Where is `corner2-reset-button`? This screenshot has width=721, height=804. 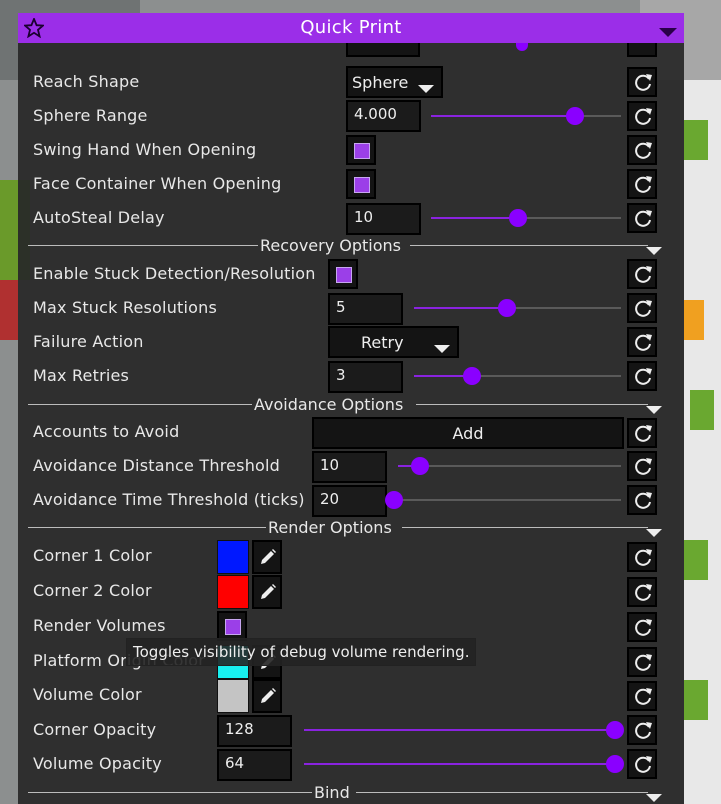
corner2-reset-button is located at coordinates (642, 592).